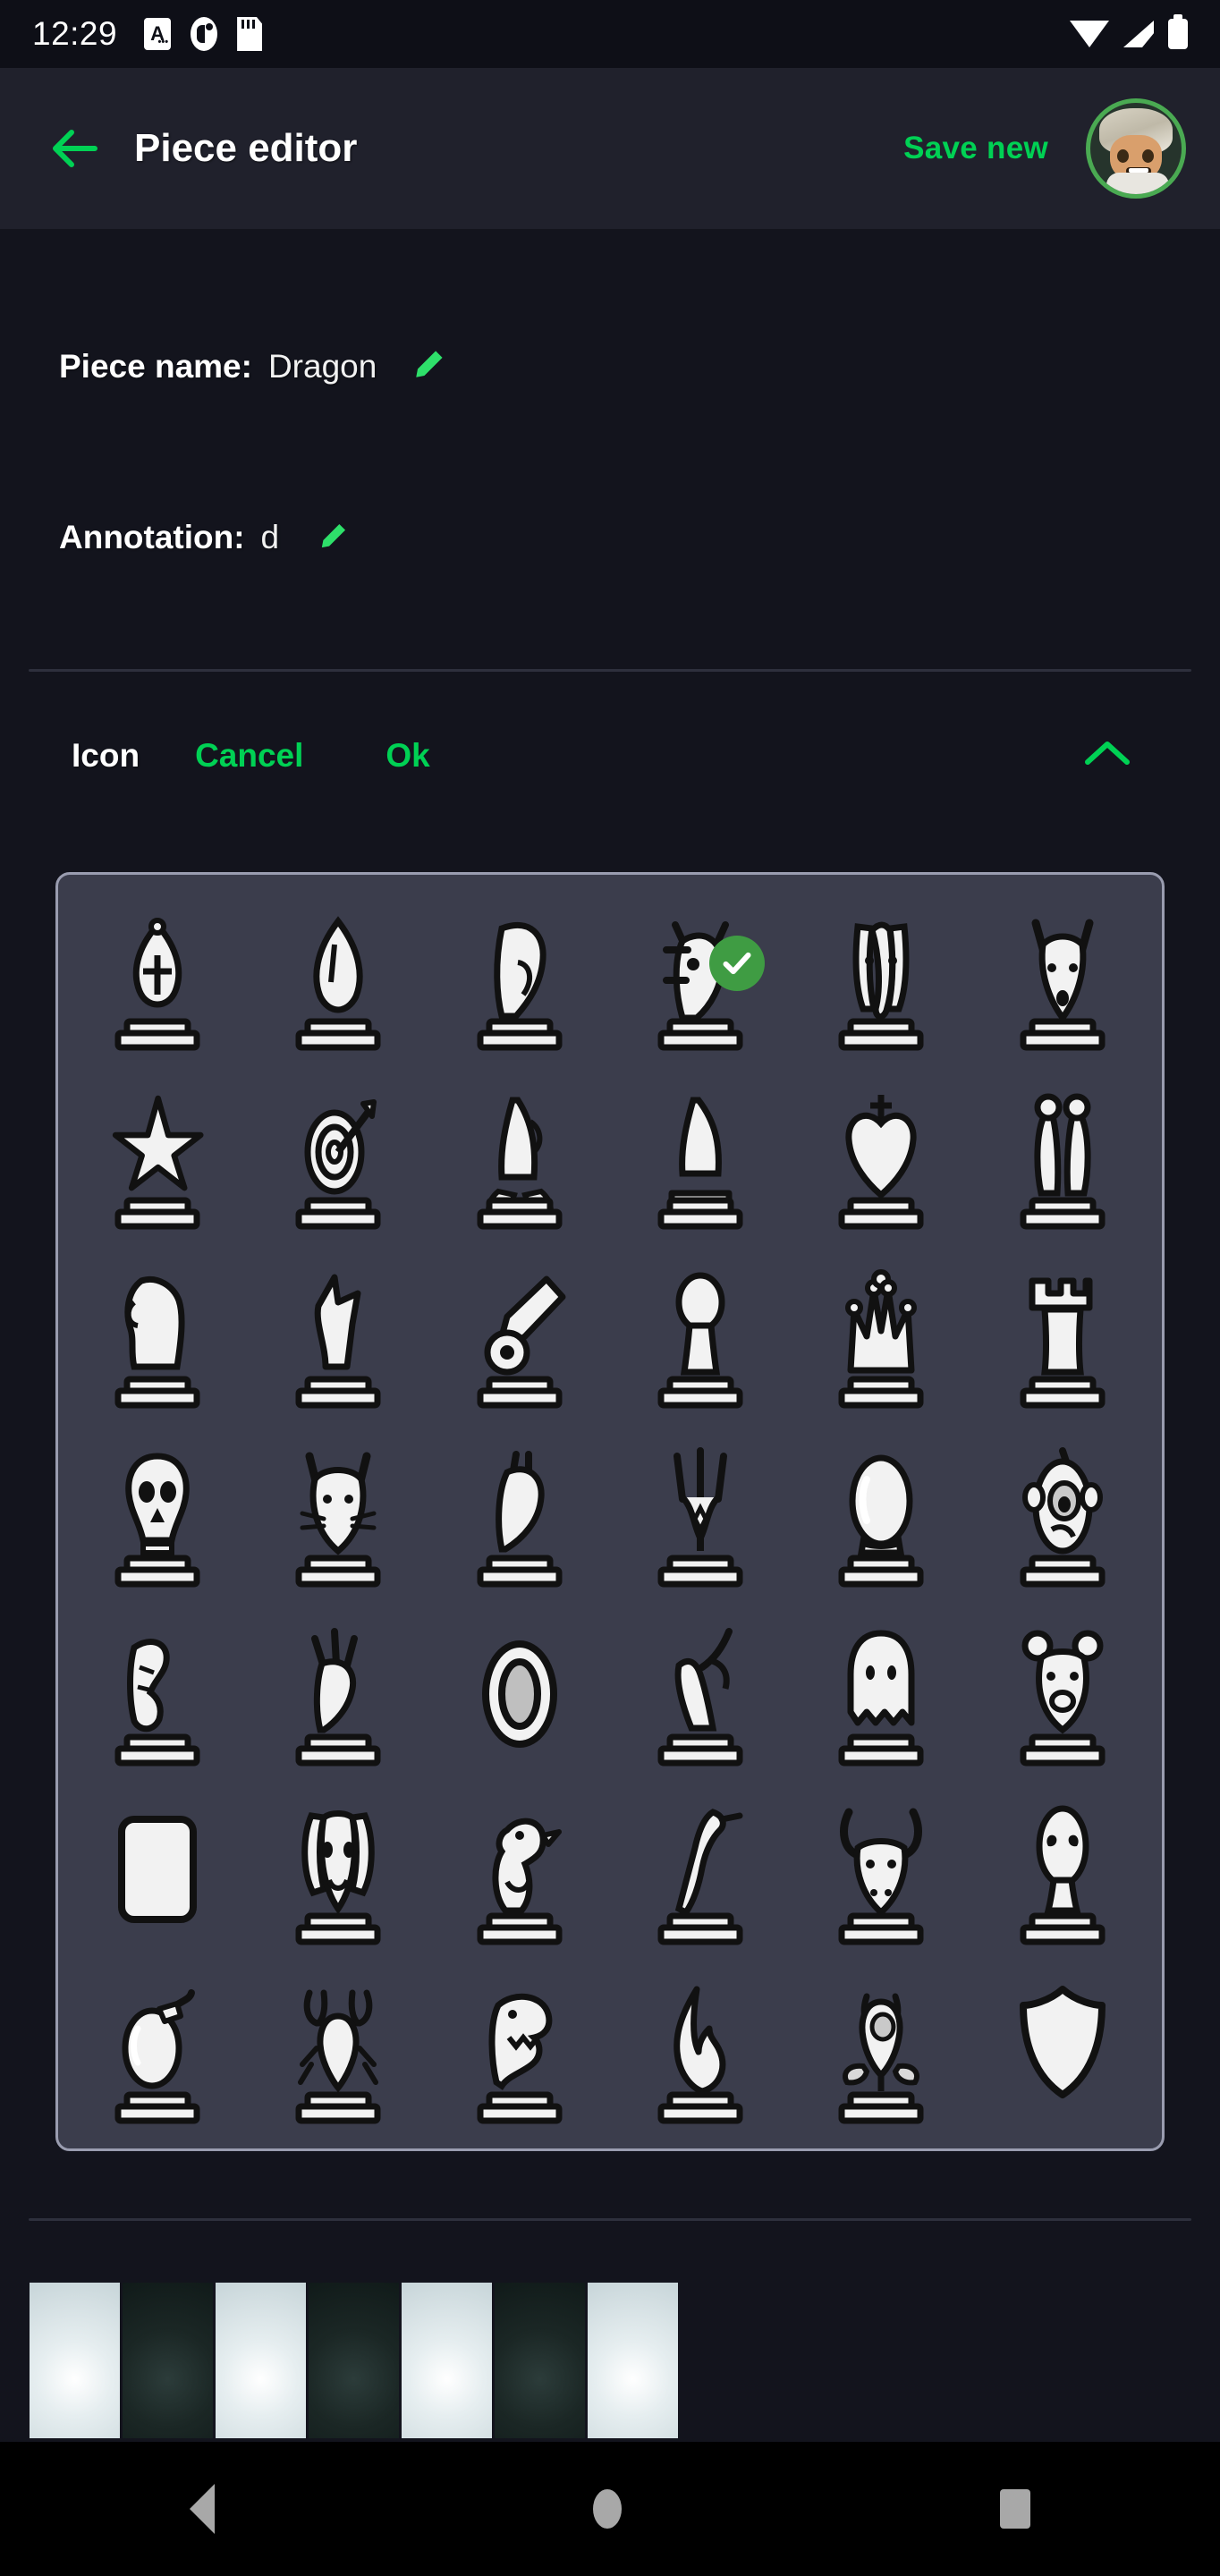 Image resolution: width=1220 pixels, height=2576 pixels. Describe the element at coordinates (610, 2219) in the screenshot. I see `divider-bottom` at that location.